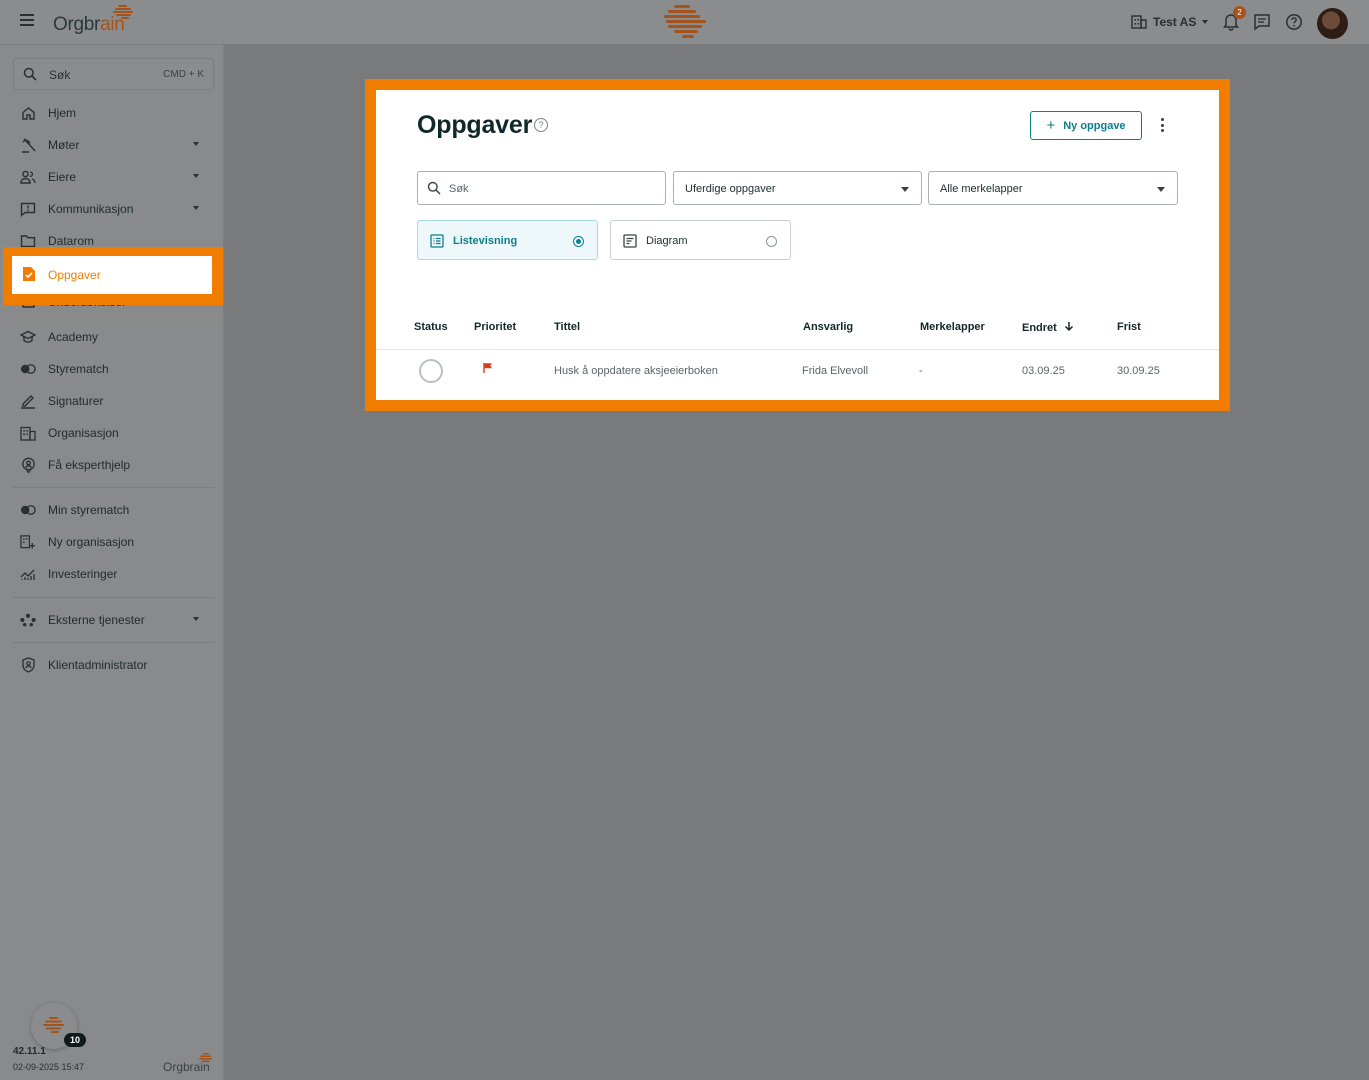 This screenshot has height=1080, width=1369. I want to click on task-status-toggle, so click(431, 371).